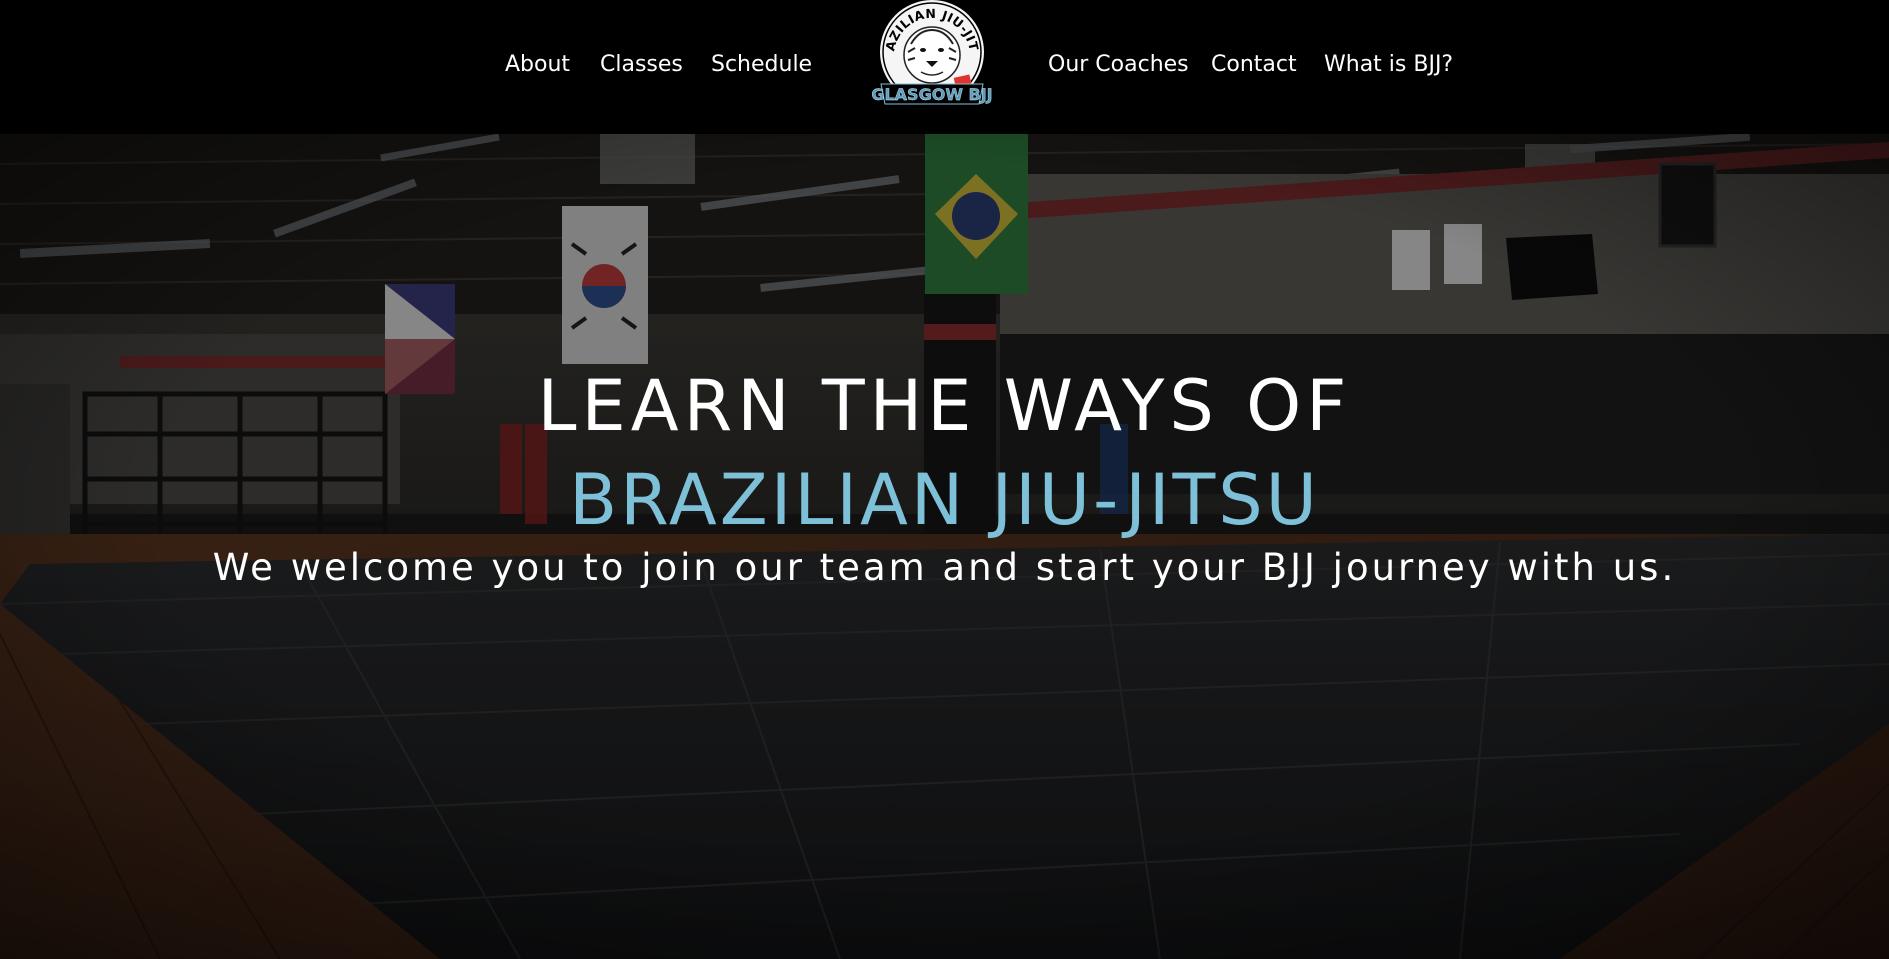 The image size is (1889, 959). What do you see at coordinates (1254, 65) in the screenshot?
I see `nav-link-contact: Contact` at bounding box center [1254, 65].